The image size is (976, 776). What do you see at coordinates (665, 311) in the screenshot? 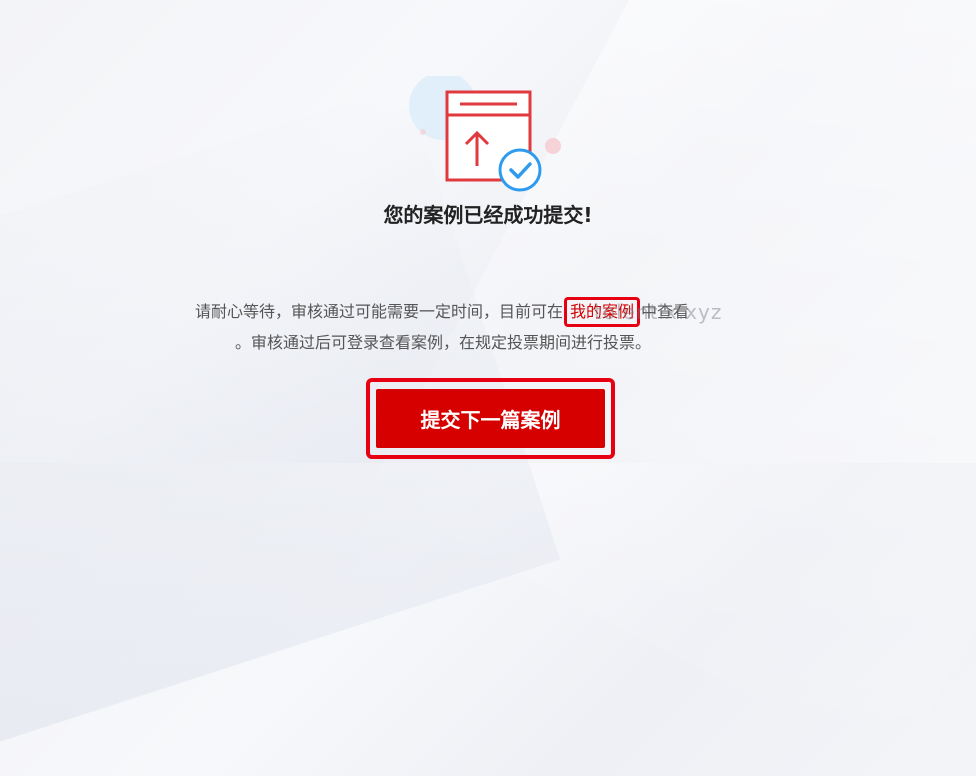
I see `notice-text-after-link: 中查看` at bounding box center [665, 311].